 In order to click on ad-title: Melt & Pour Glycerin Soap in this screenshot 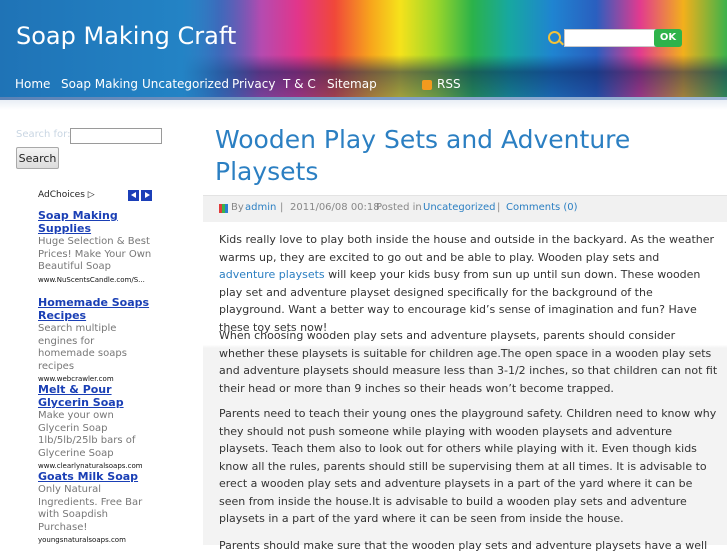, I will do `click(96, 396)`.